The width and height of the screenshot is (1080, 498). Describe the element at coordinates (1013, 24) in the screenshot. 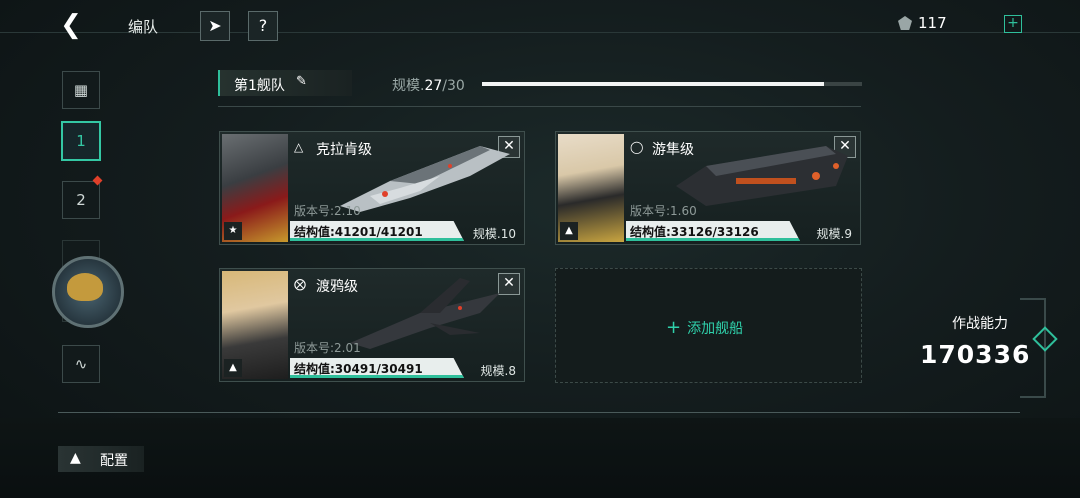

I see `add-currency-button: +` at that location.